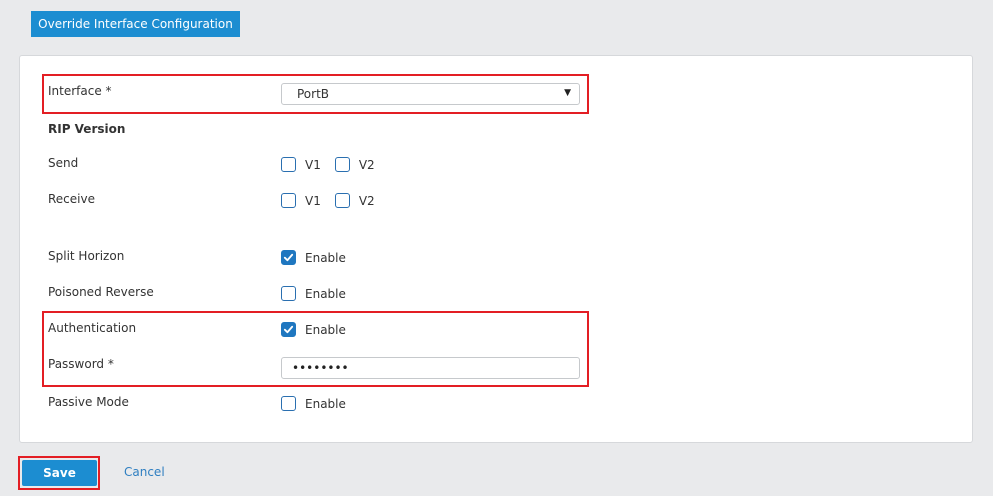  I want to click on save-button: Save, so click(59, 473).